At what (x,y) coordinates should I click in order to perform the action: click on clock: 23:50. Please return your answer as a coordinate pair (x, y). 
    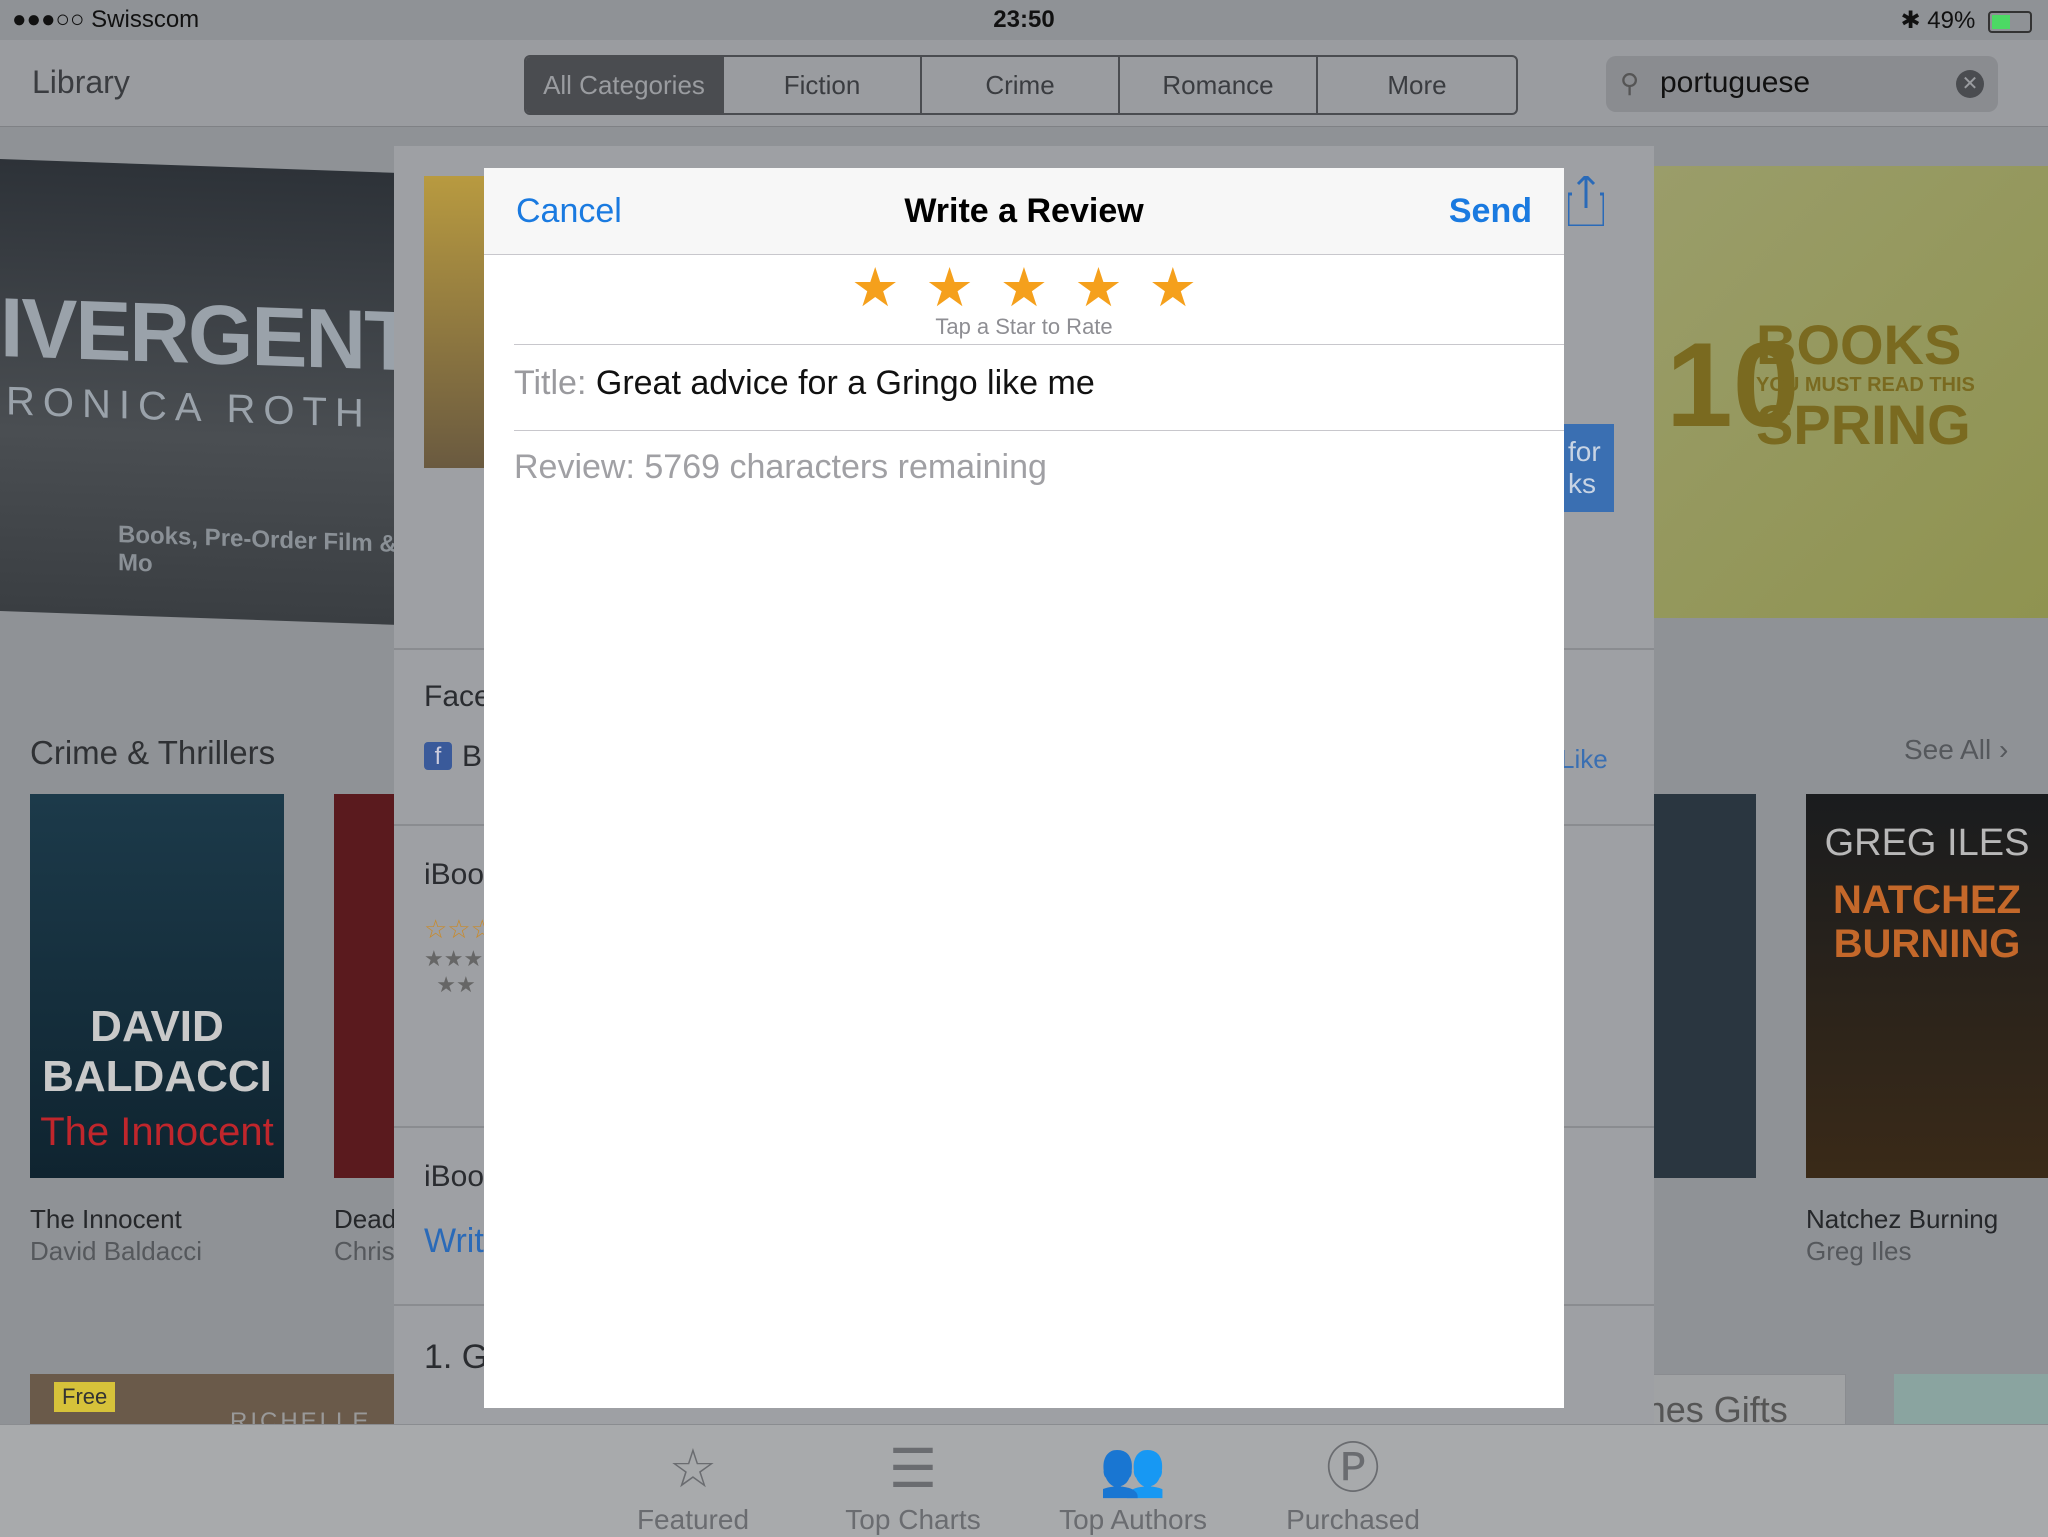
    Looking at the image, I should click on (1024, 19).